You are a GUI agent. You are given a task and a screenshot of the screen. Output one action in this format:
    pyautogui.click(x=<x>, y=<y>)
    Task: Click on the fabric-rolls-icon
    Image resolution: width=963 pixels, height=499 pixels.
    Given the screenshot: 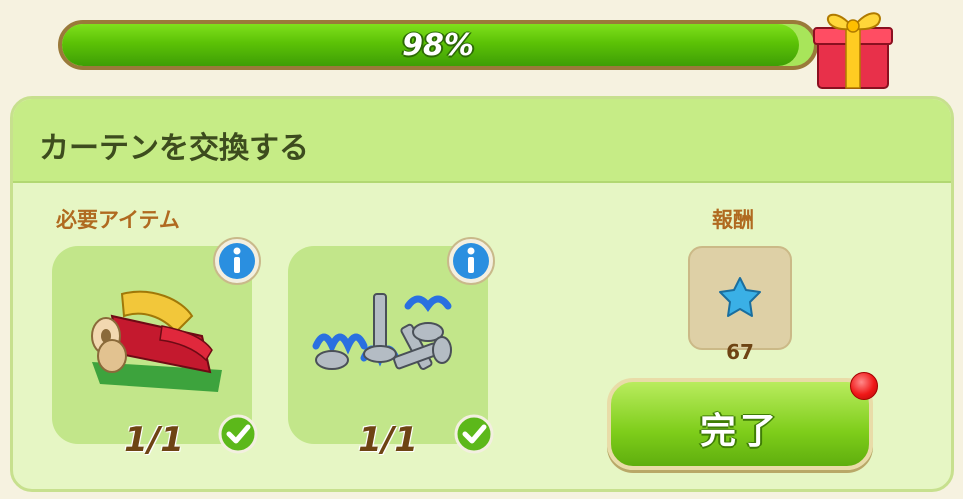 What is the action you would take?
    pyautogui.click(x=156, y=341)
    